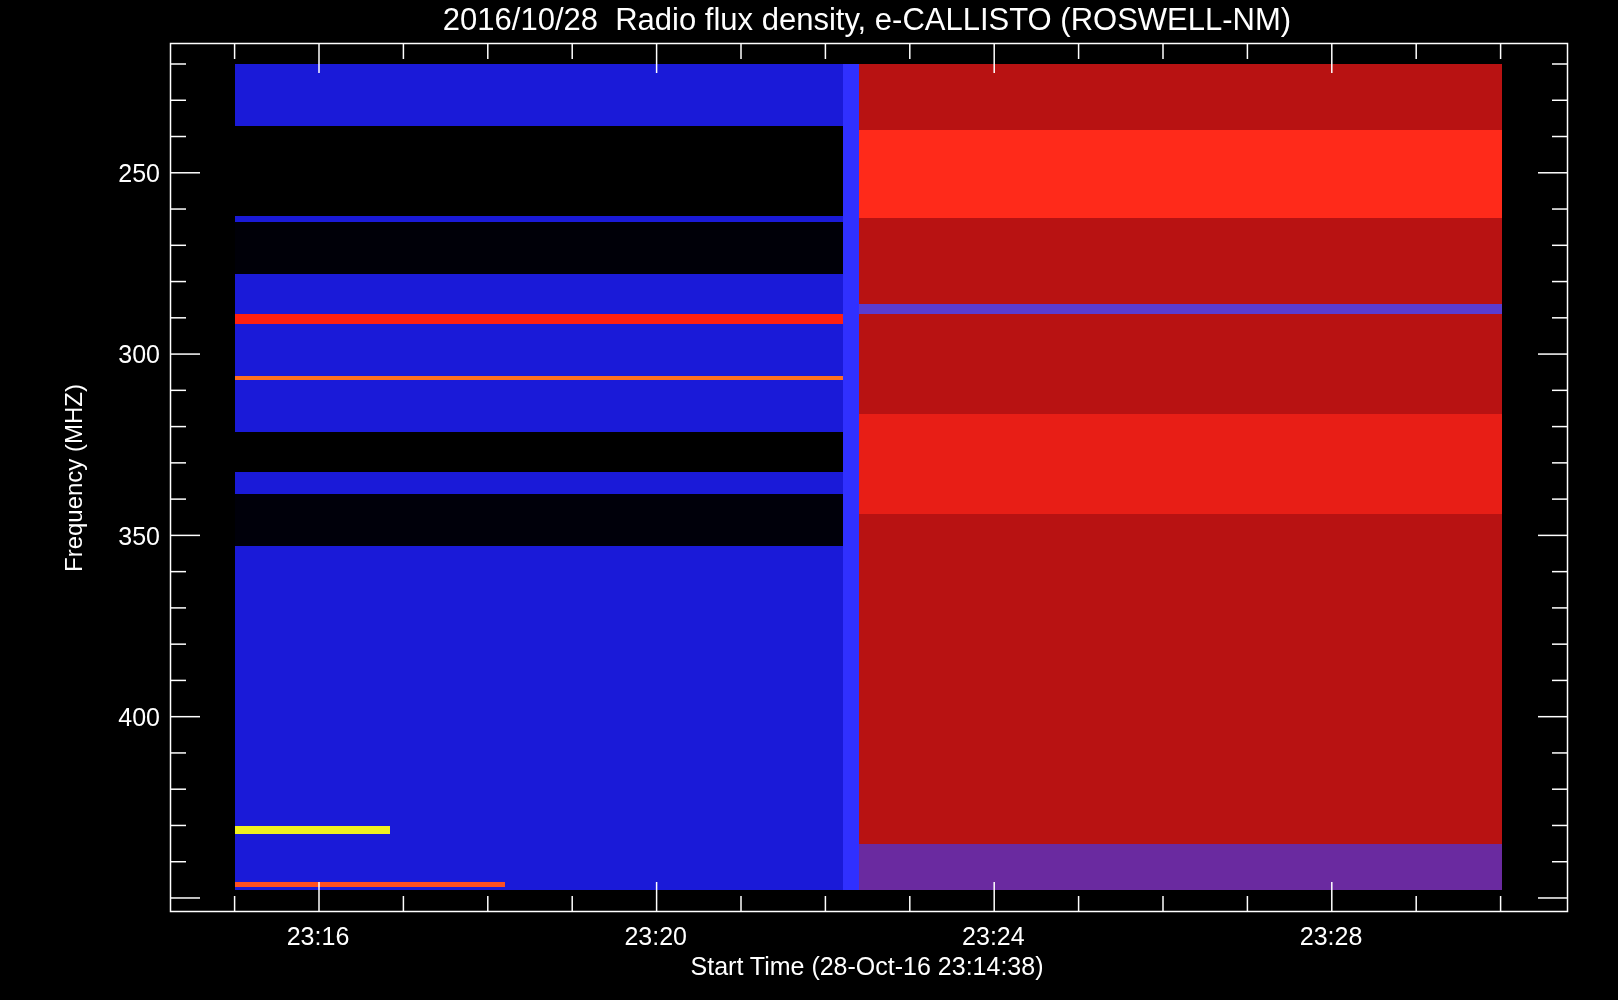  What do you see at coordinates (73, 478) in the screenshot?
I see `y-axis-label: Frequency (MHZ)` at bounding box center [73, 478].